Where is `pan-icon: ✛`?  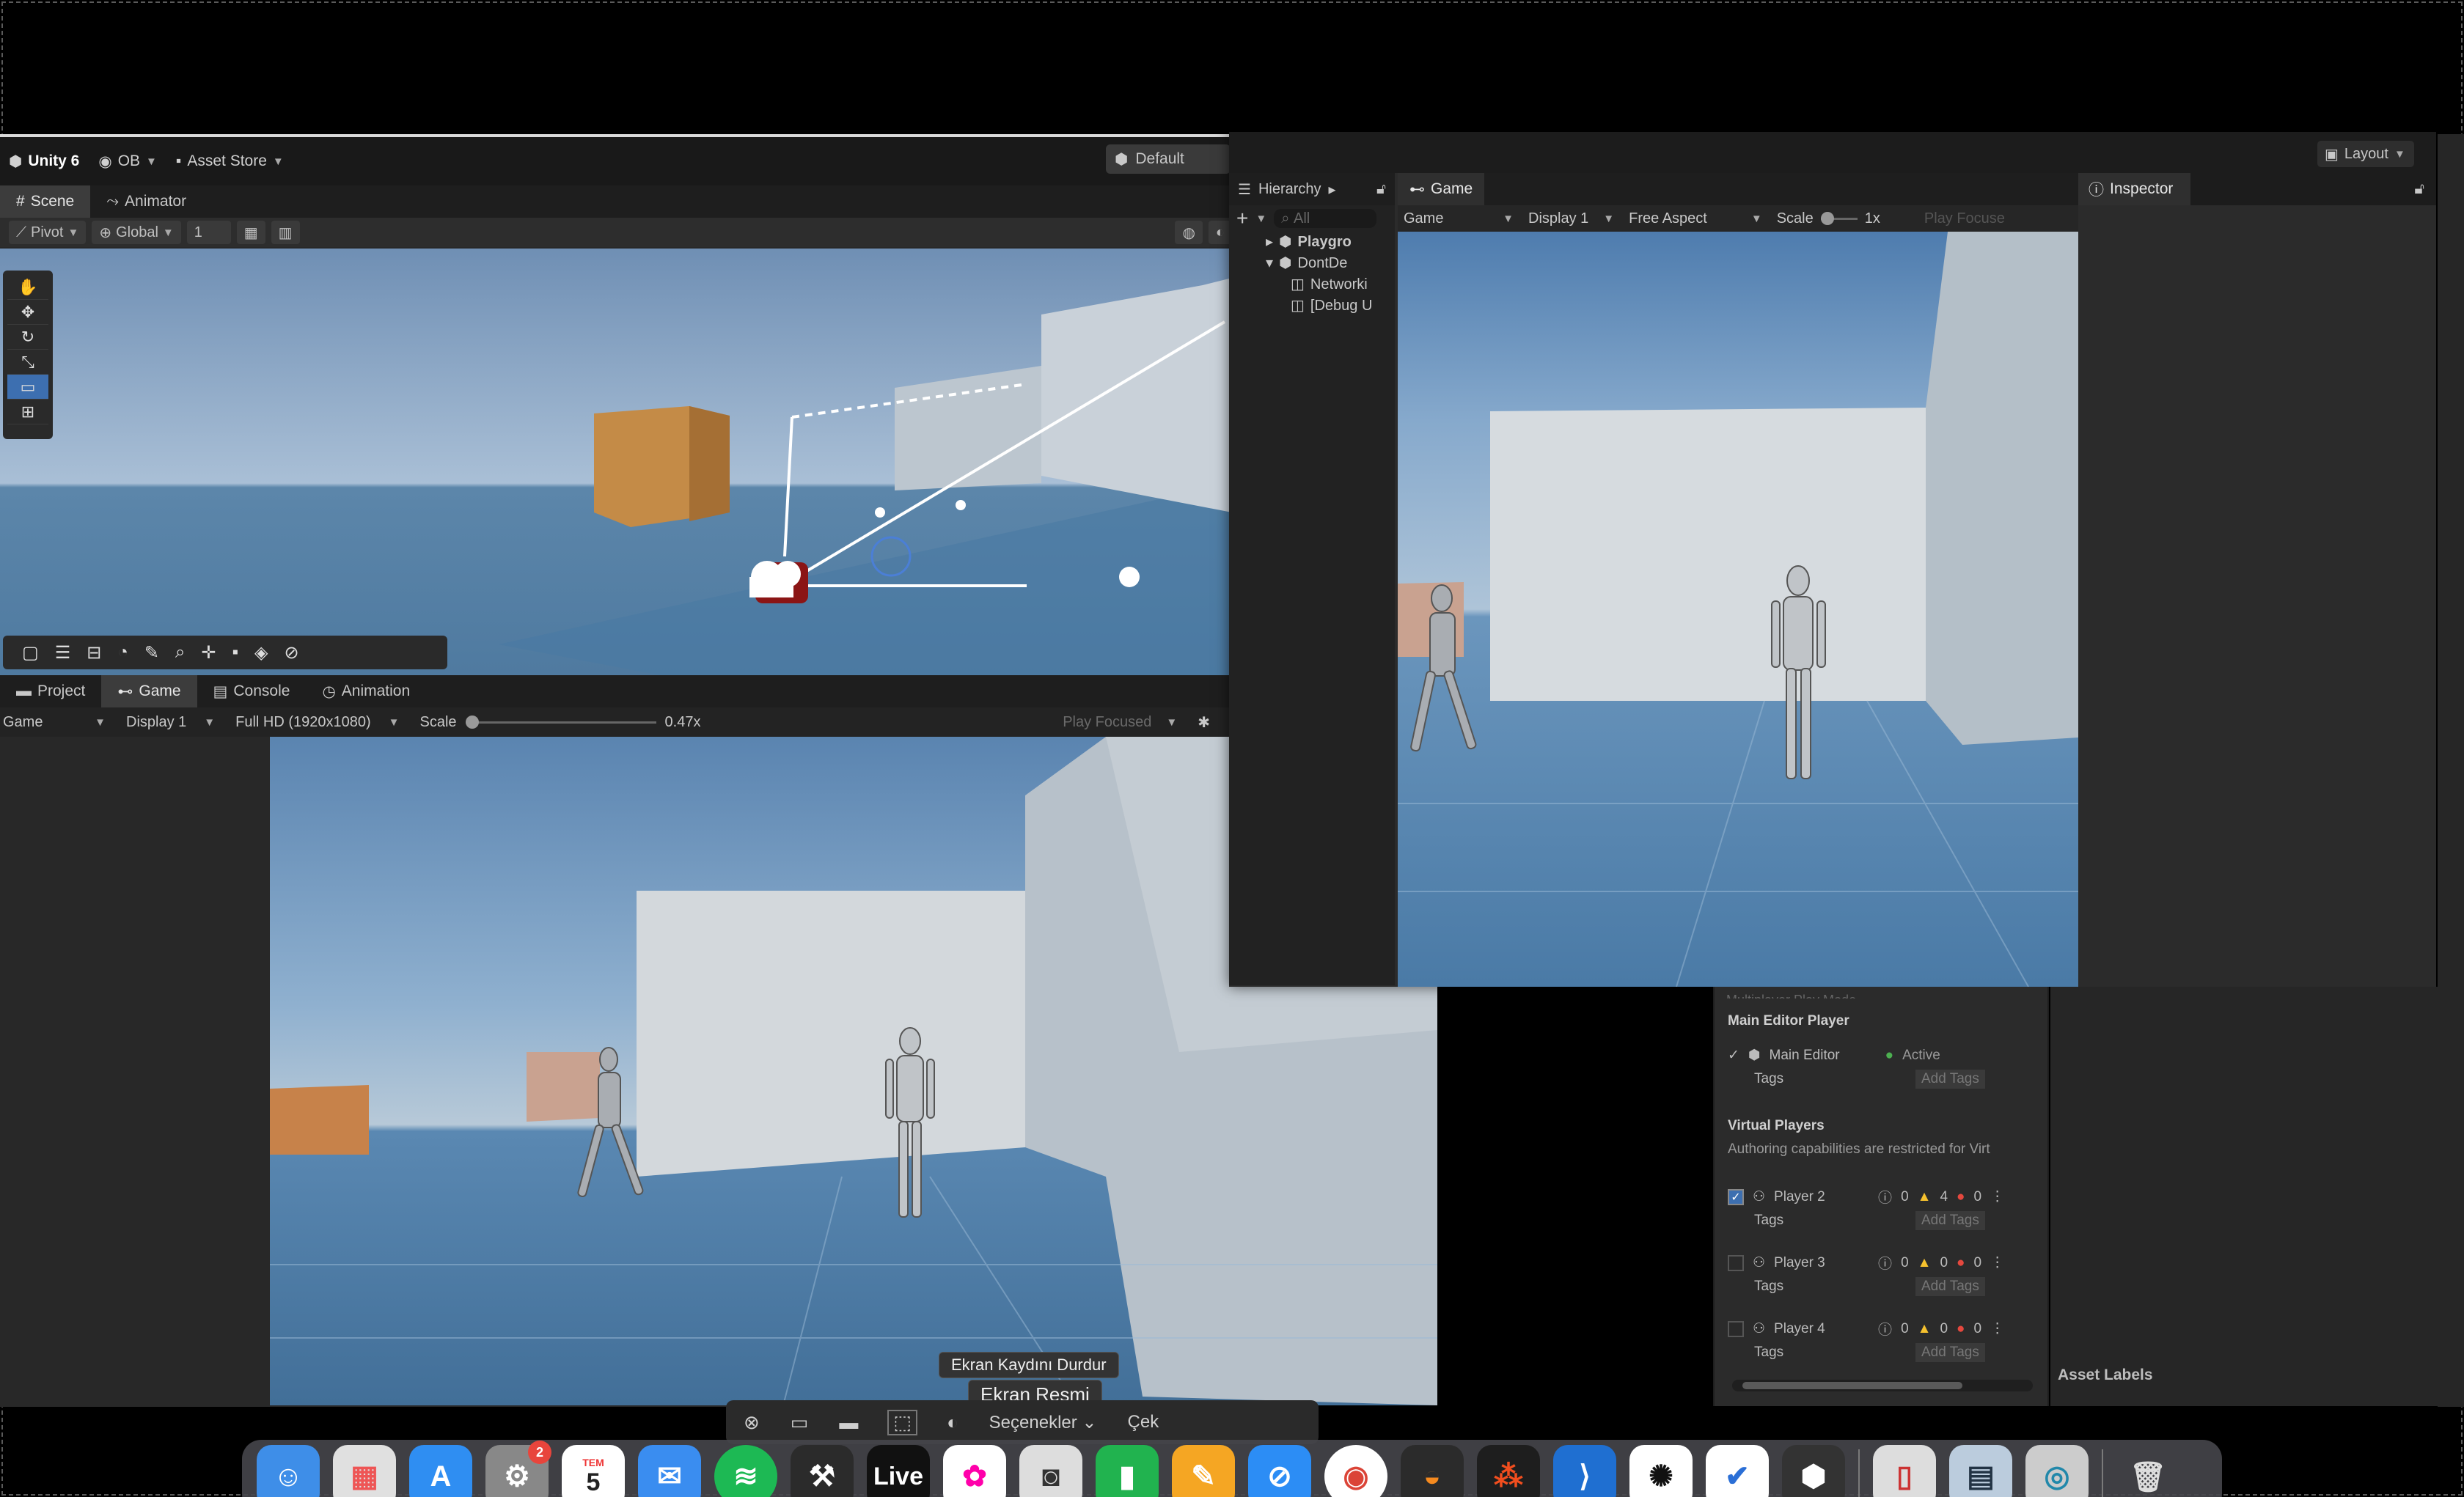
pan-icon: ✛ is located at coordinates (208, 652).